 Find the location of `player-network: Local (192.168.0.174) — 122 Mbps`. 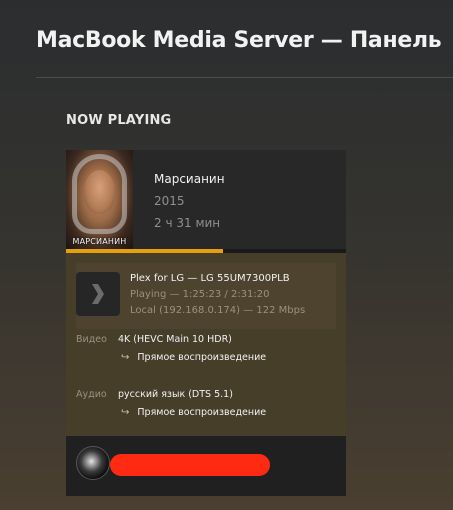

player-network: Local (192.168.0.174) — 122 Mbps is located at coordinates (218, 310).